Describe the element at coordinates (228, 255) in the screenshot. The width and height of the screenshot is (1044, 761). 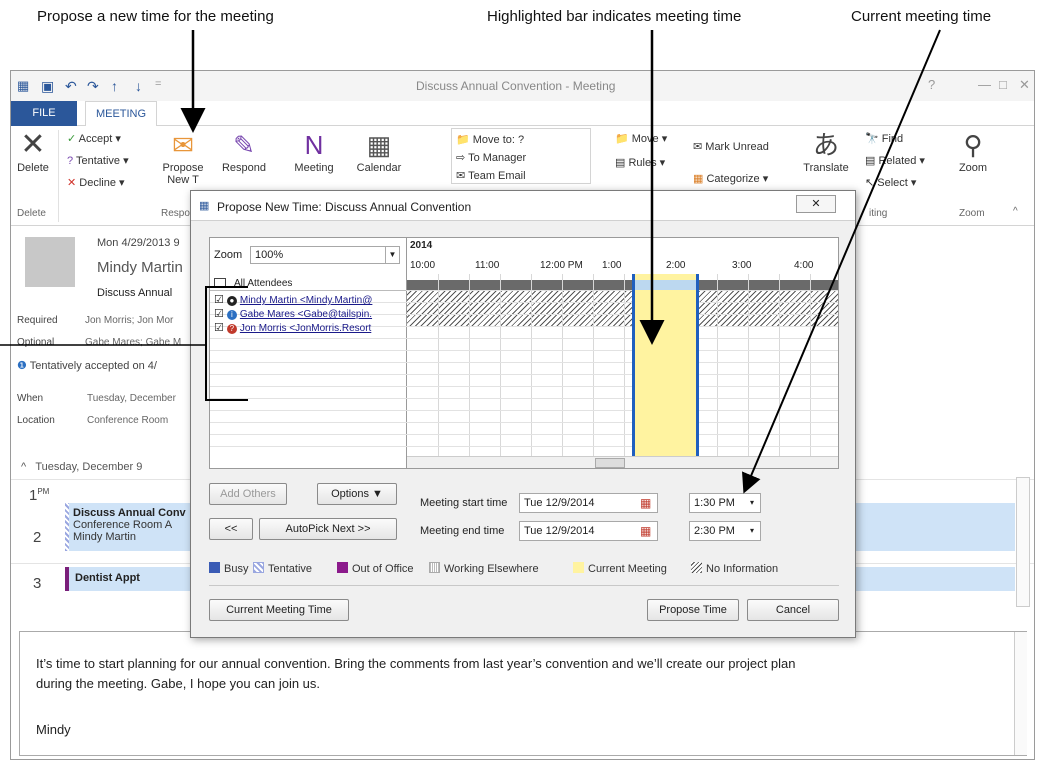
I see `zoom-label: Zoom` at that location.